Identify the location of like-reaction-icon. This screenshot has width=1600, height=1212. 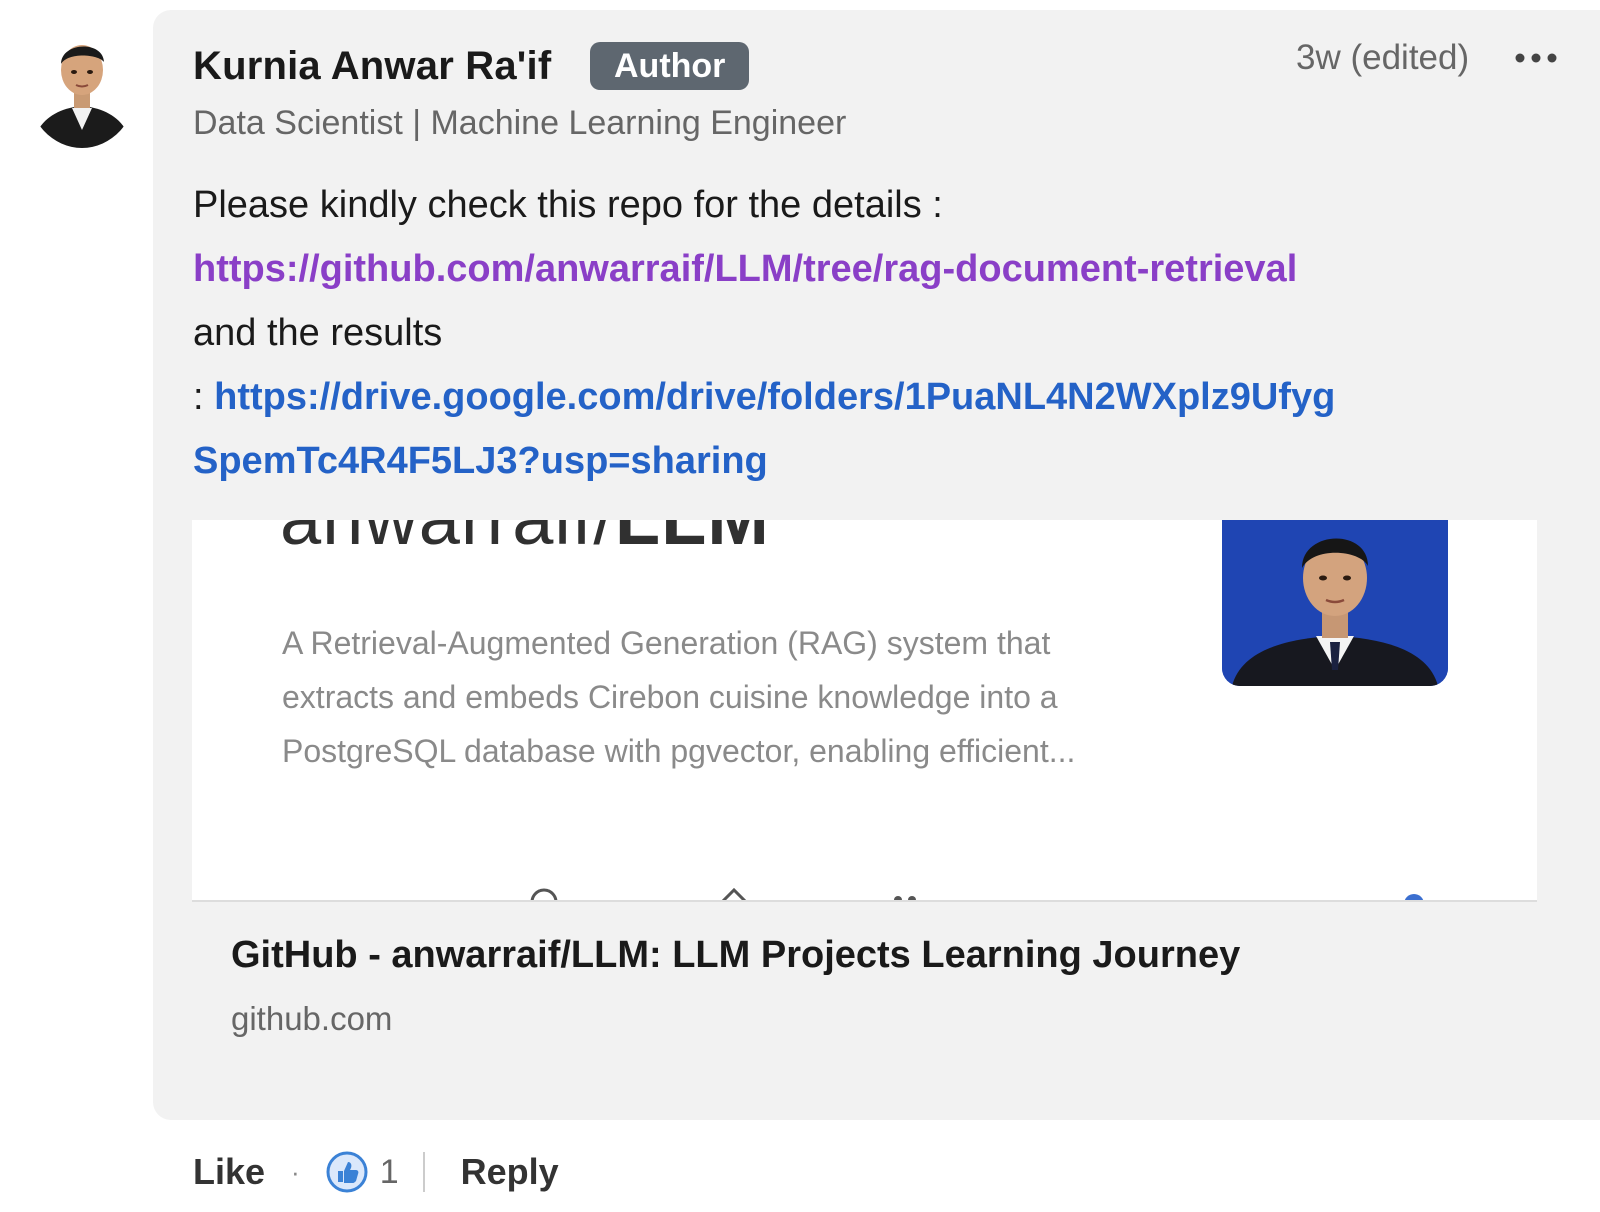
(347, 1172).